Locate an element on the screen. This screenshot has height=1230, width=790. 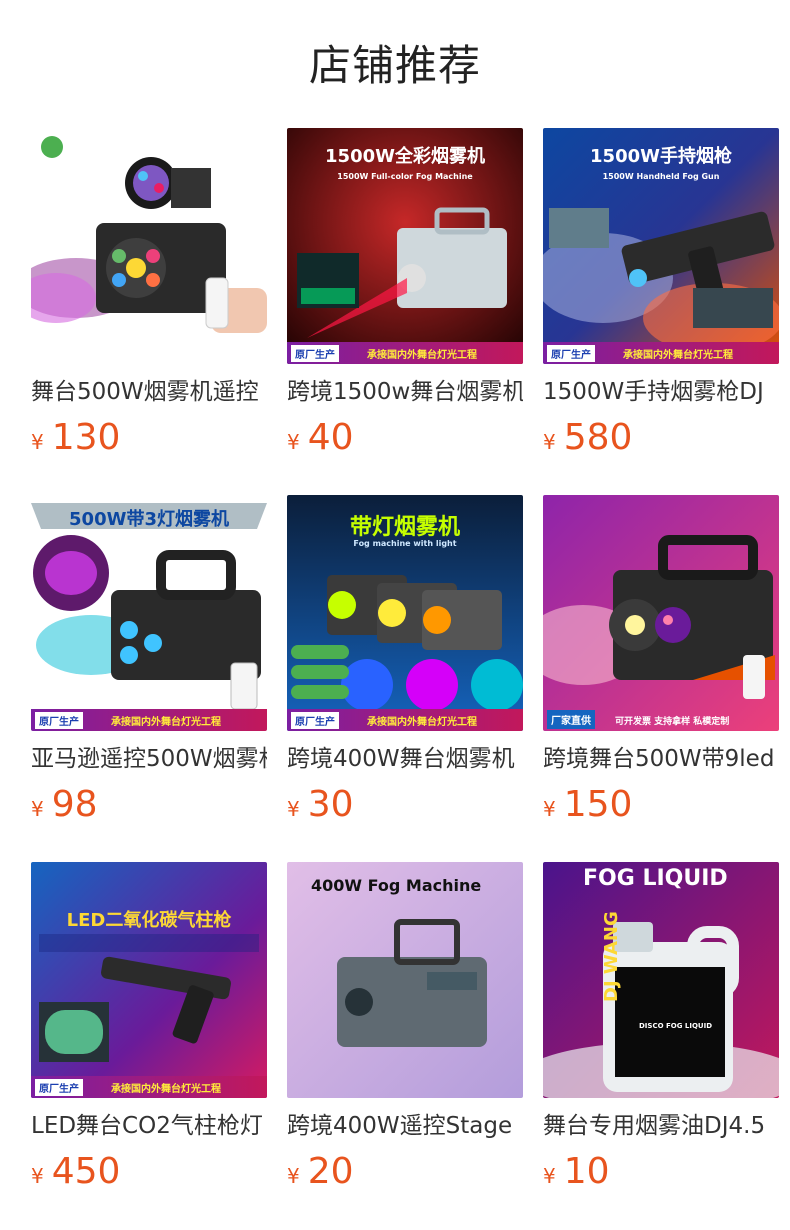
image-brand: DJ WANG is located at coordinates (611, 956).